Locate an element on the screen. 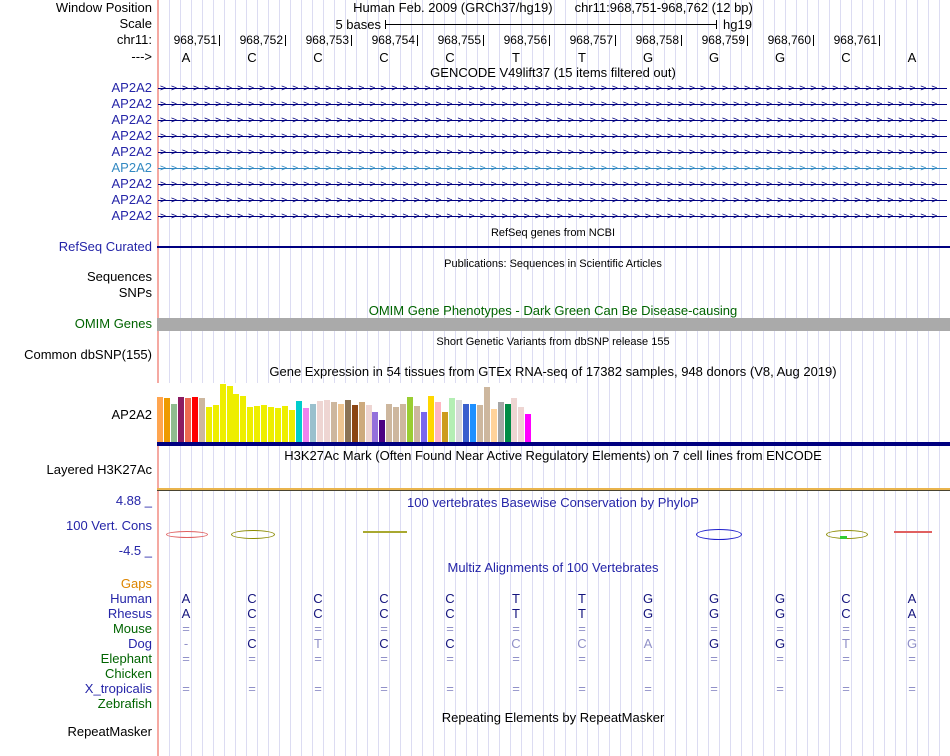  gtex-gene-label: AP2A2 is located at coordinates (76, 415).